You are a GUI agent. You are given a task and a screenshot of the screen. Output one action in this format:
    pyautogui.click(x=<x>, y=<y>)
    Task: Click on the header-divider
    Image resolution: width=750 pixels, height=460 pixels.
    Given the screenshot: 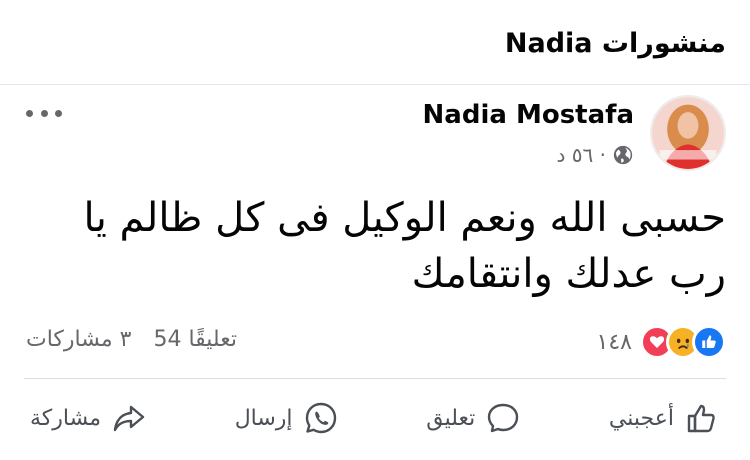 What is the action you would take?
    pyautogui.click(x=375, y=84)
    